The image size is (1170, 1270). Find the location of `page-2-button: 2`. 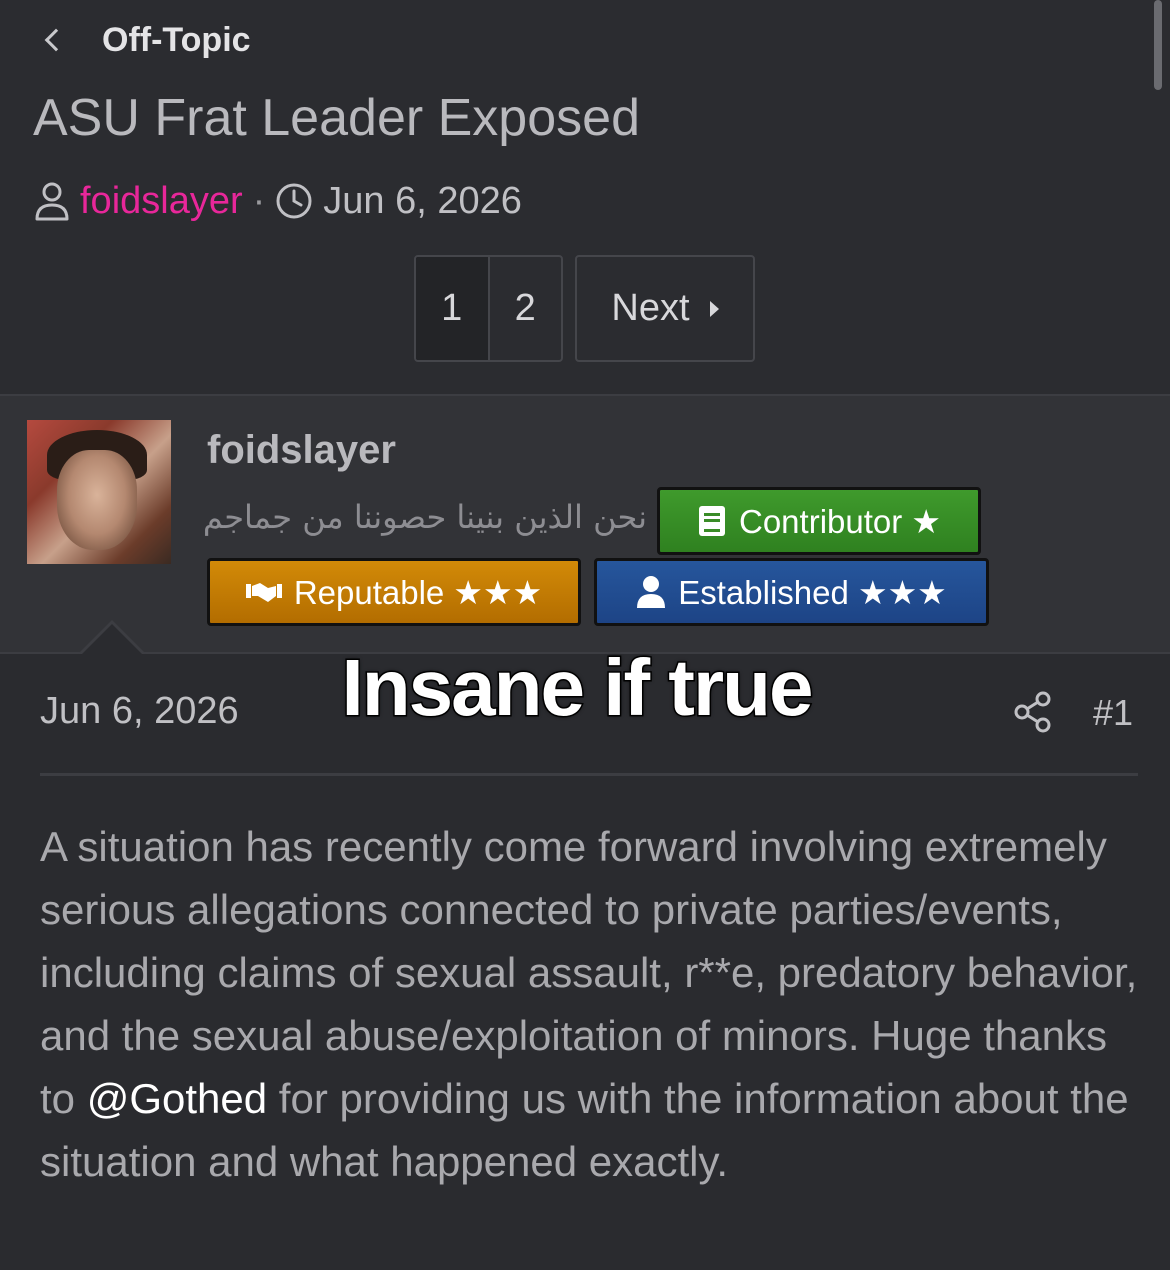

page-2-button: 2 is located at coordinates (526, 308).